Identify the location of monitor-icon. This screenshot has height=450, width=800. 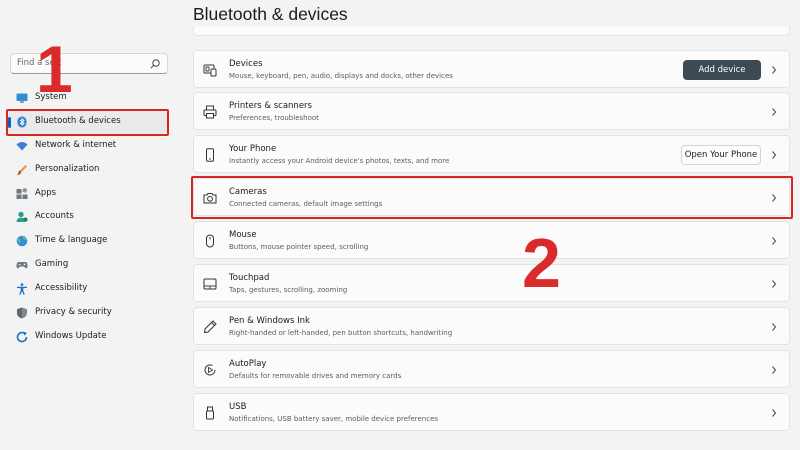
(22, 98).